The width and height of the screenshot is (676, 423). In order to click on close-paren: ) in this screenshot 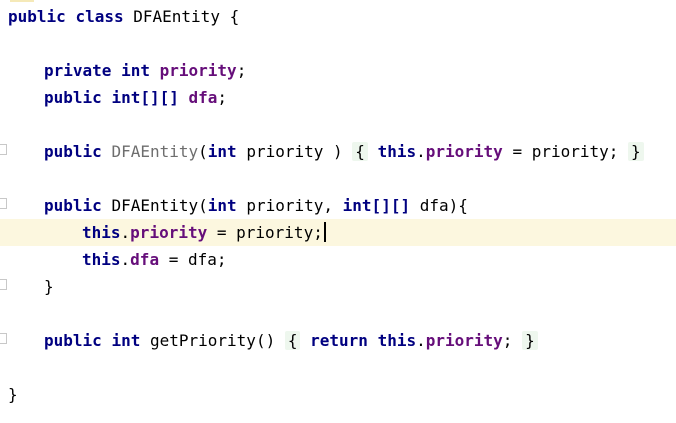, I will do `click(338, 151)`.